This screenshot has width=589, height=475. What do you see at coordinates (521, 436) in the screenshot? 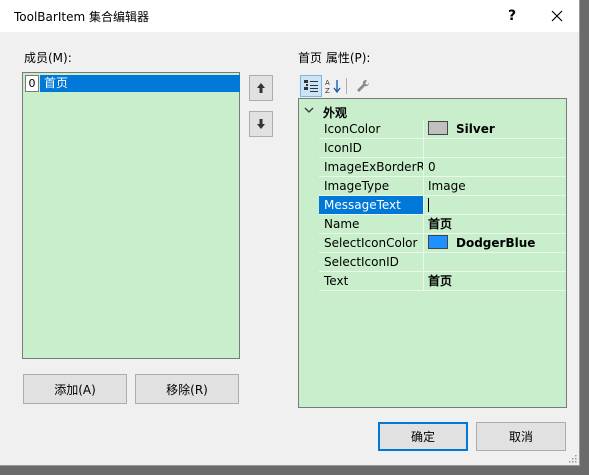
I see `cancel-button: 取消` at bounding box center [521, 436].